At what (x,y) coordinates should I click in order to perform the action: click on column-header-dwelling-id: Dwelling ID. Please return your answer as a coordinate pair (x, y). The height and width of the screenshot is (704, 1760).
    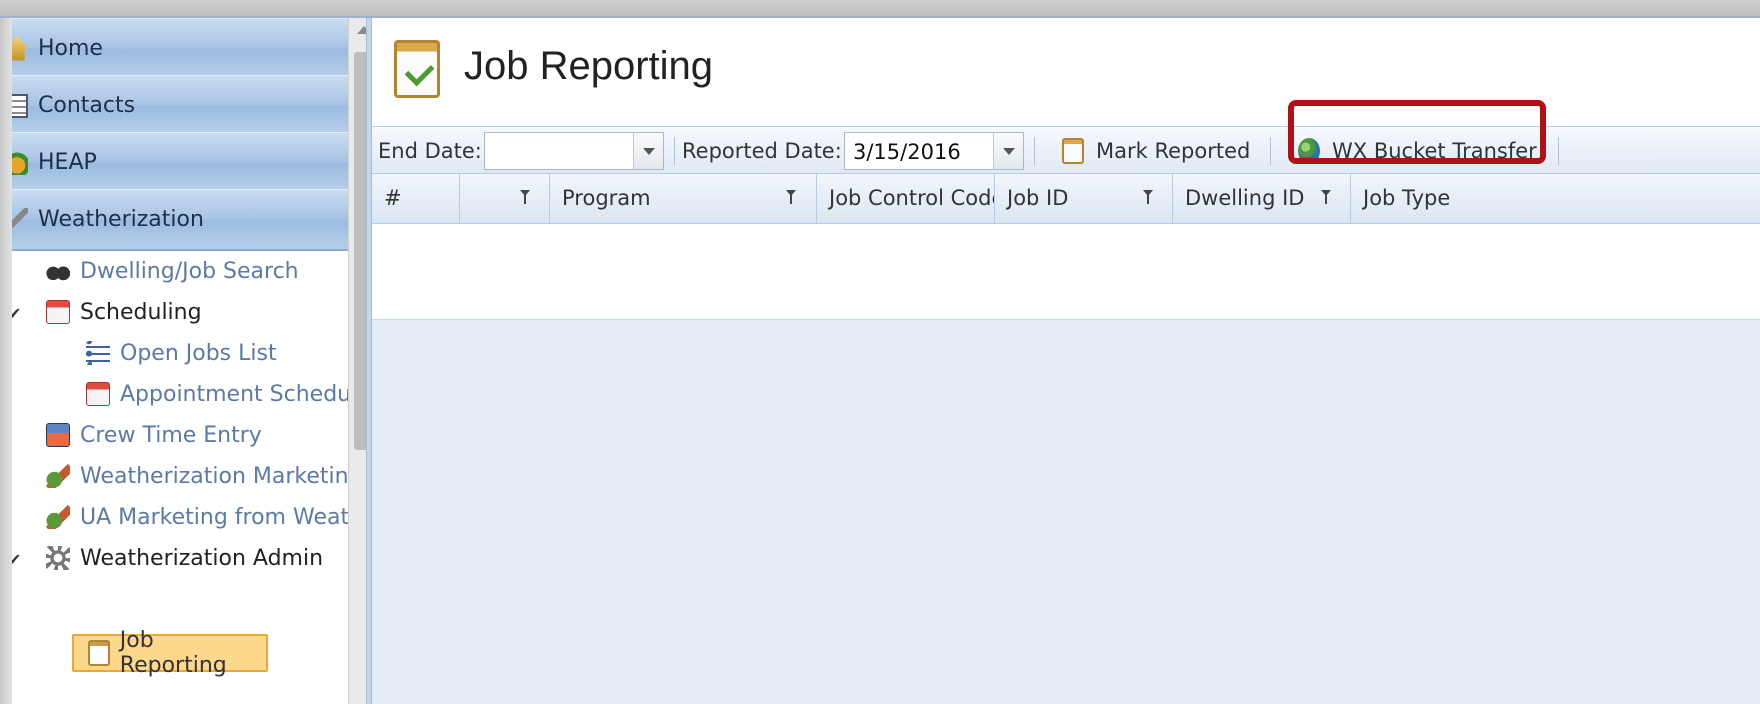
    Looking at the image, I should click on (1262, 198).